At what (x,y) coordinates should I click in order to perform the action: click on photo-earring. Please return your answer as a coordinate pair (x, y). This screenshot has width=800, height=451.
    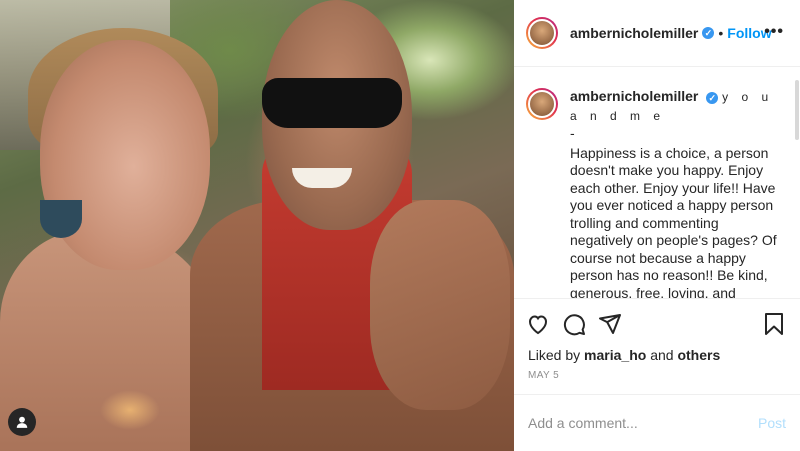
    Looking at the image, I should click on (61, 219).